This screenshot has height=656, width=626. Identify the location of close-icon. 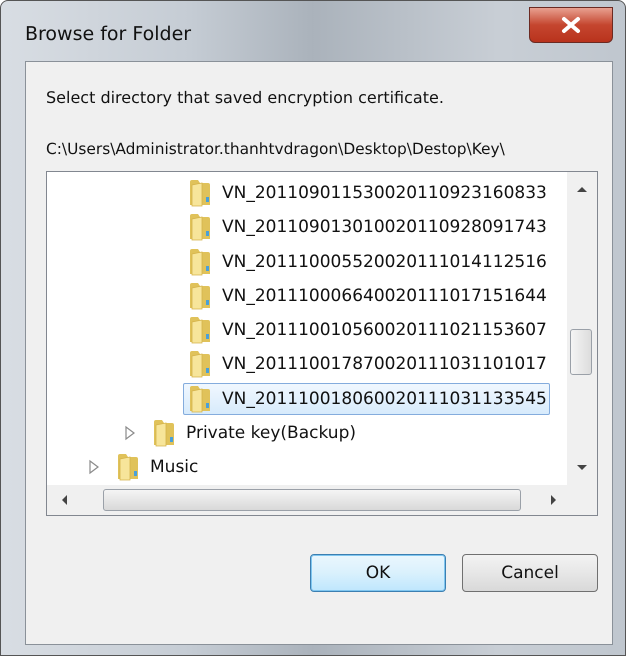
(571, 25).